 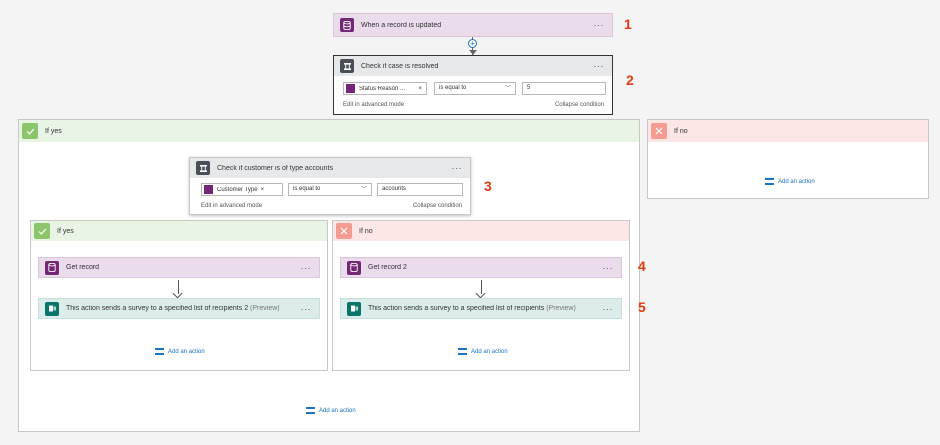 I want to click on inner-no-add-action-button: Add an action, so click(x=483, y=351).